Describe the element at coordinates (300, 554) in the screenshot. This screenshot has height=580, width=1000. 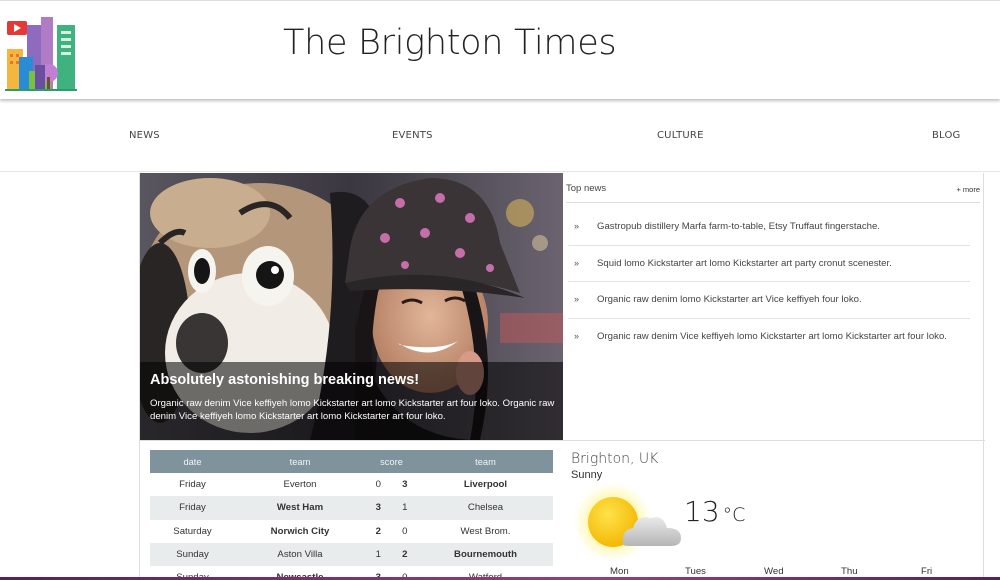
I see `home-team: Aston Villa` at that location.